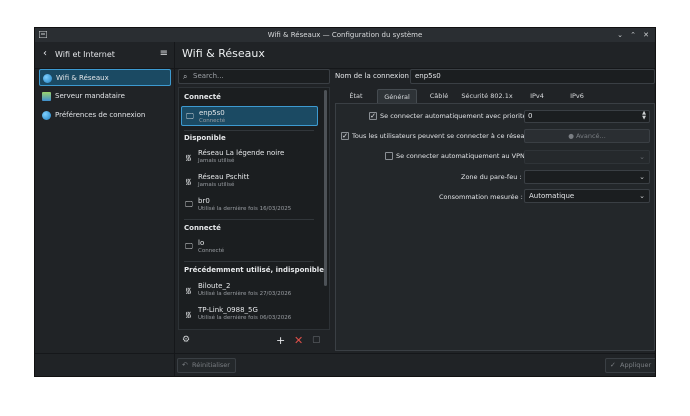 The height and width of the screenshot is (416, 690). What do you see at coordinates (164, 53) in the screenshot?
I see `hamburger-menu-icon: ≡` at bounding box center [164, 53].